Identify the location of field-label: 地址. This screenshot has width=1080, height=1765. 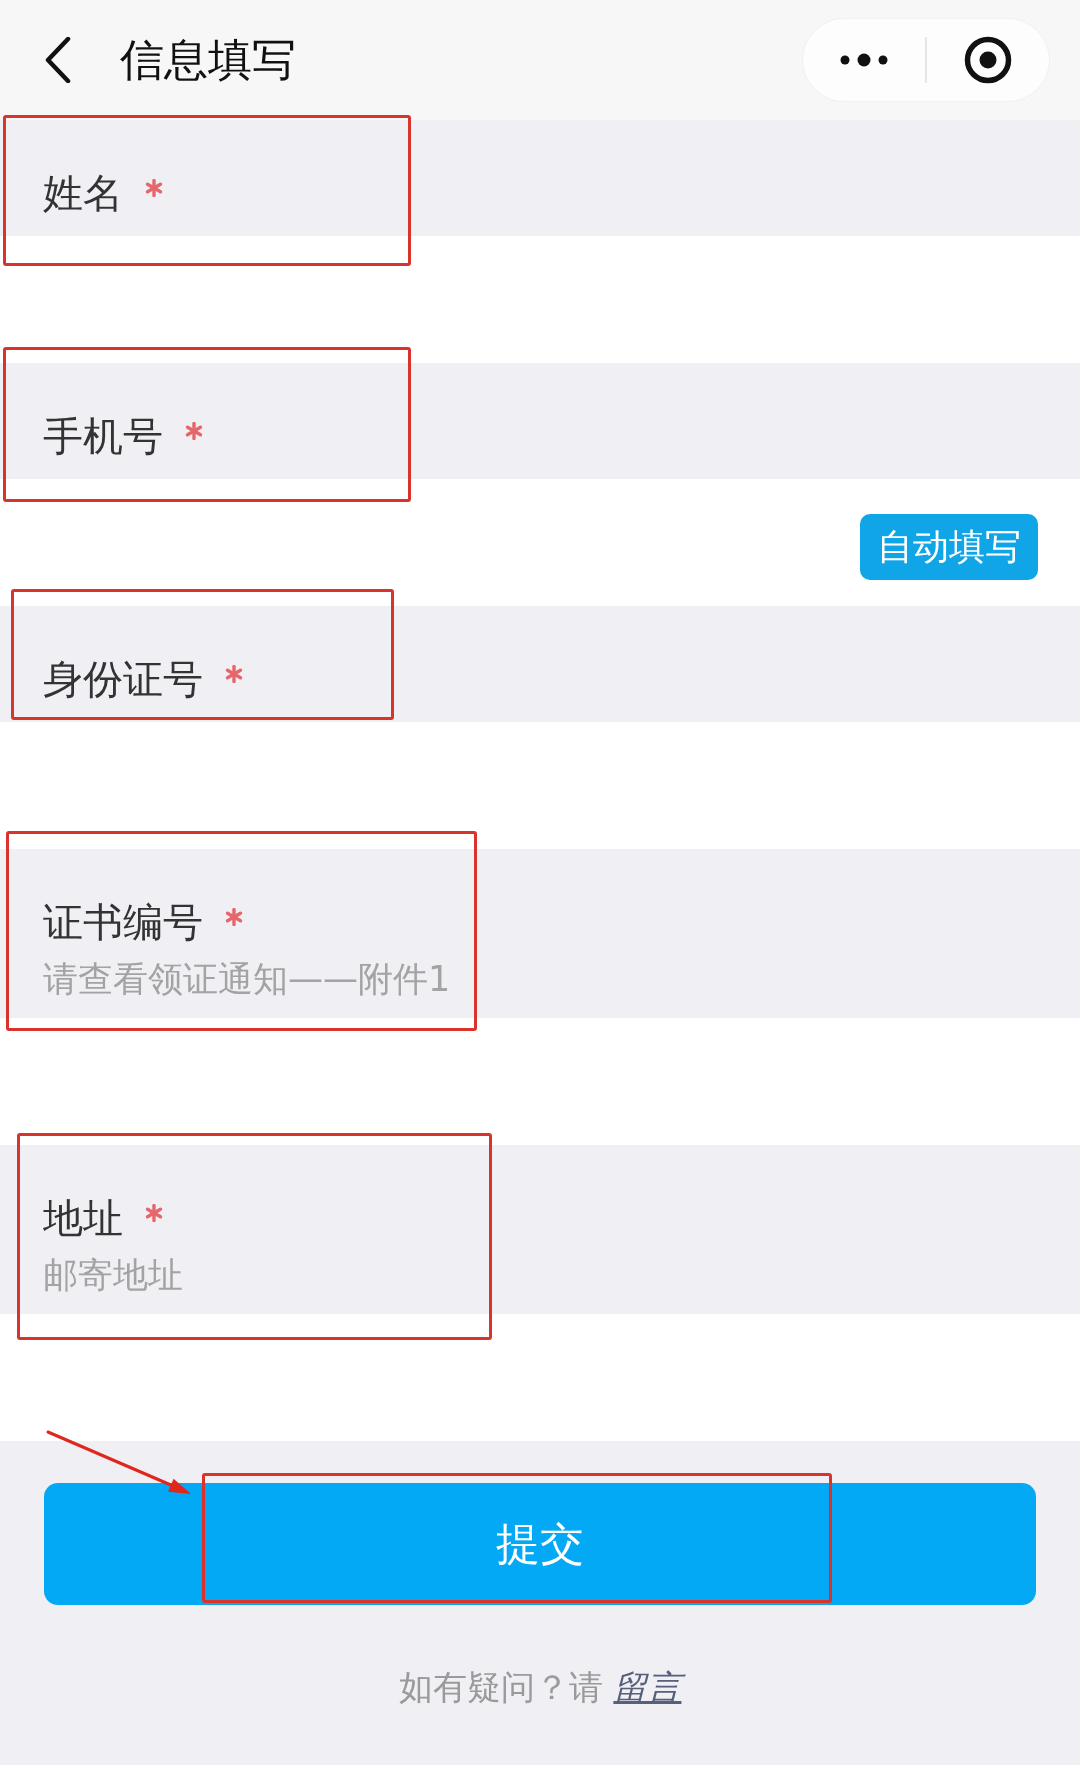
(83, 1218).